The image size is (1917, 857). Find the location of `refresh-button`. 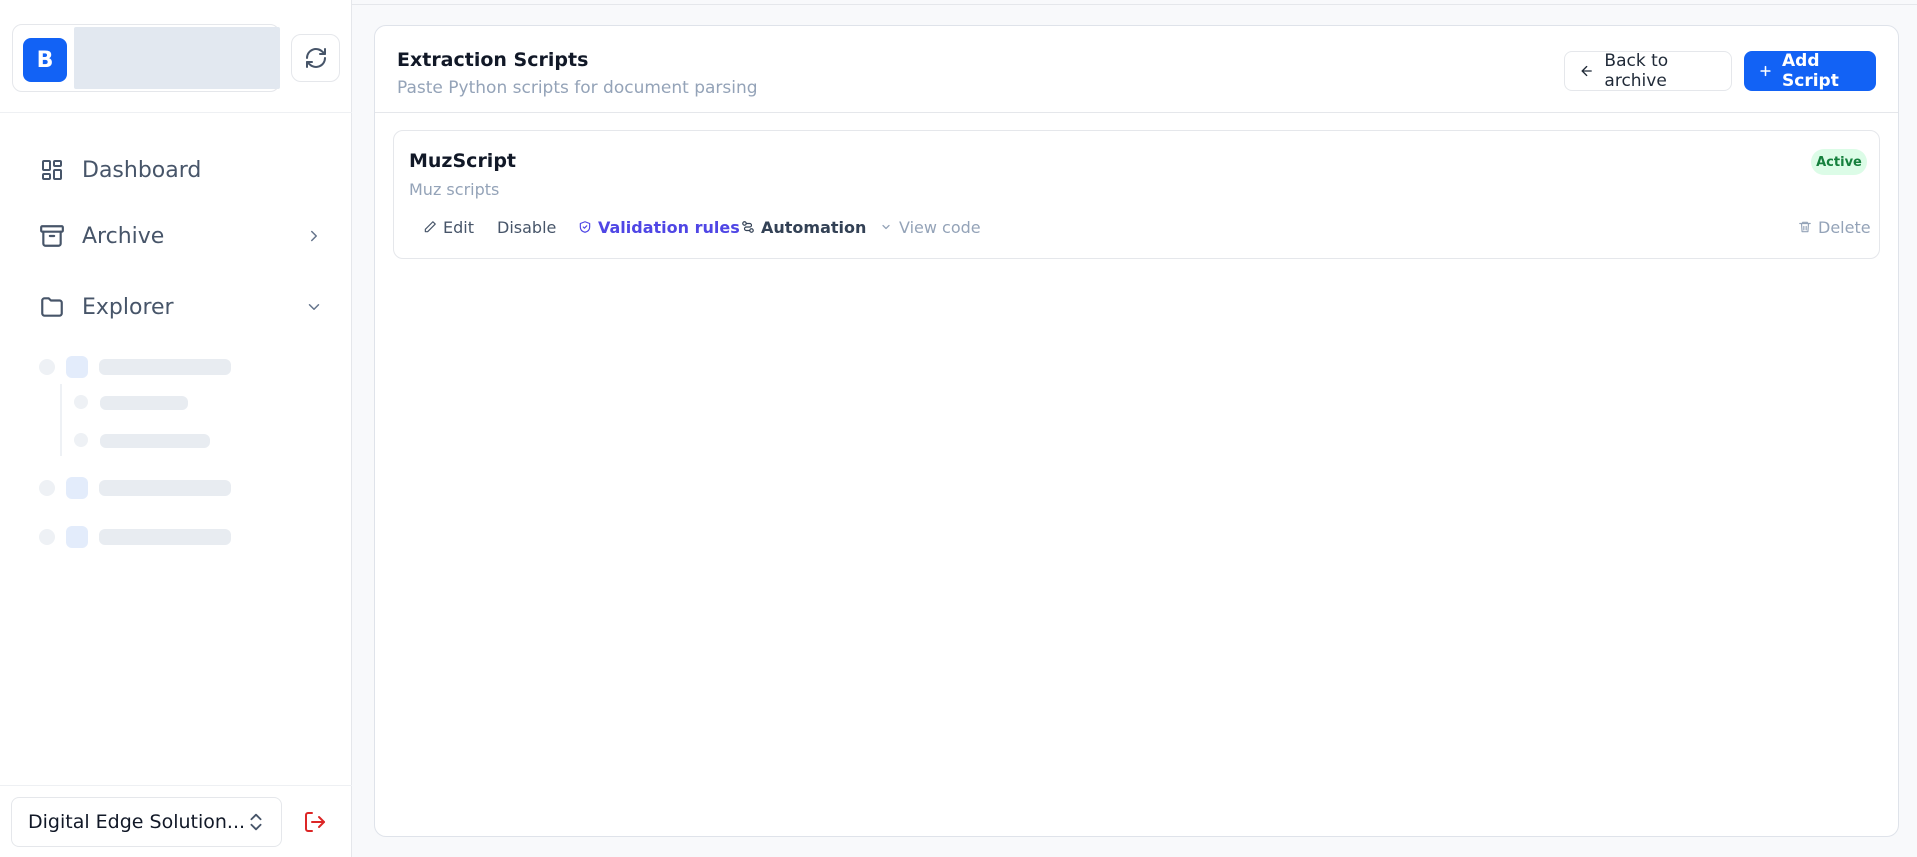

refresh-button is located at coordinates (315, 58).